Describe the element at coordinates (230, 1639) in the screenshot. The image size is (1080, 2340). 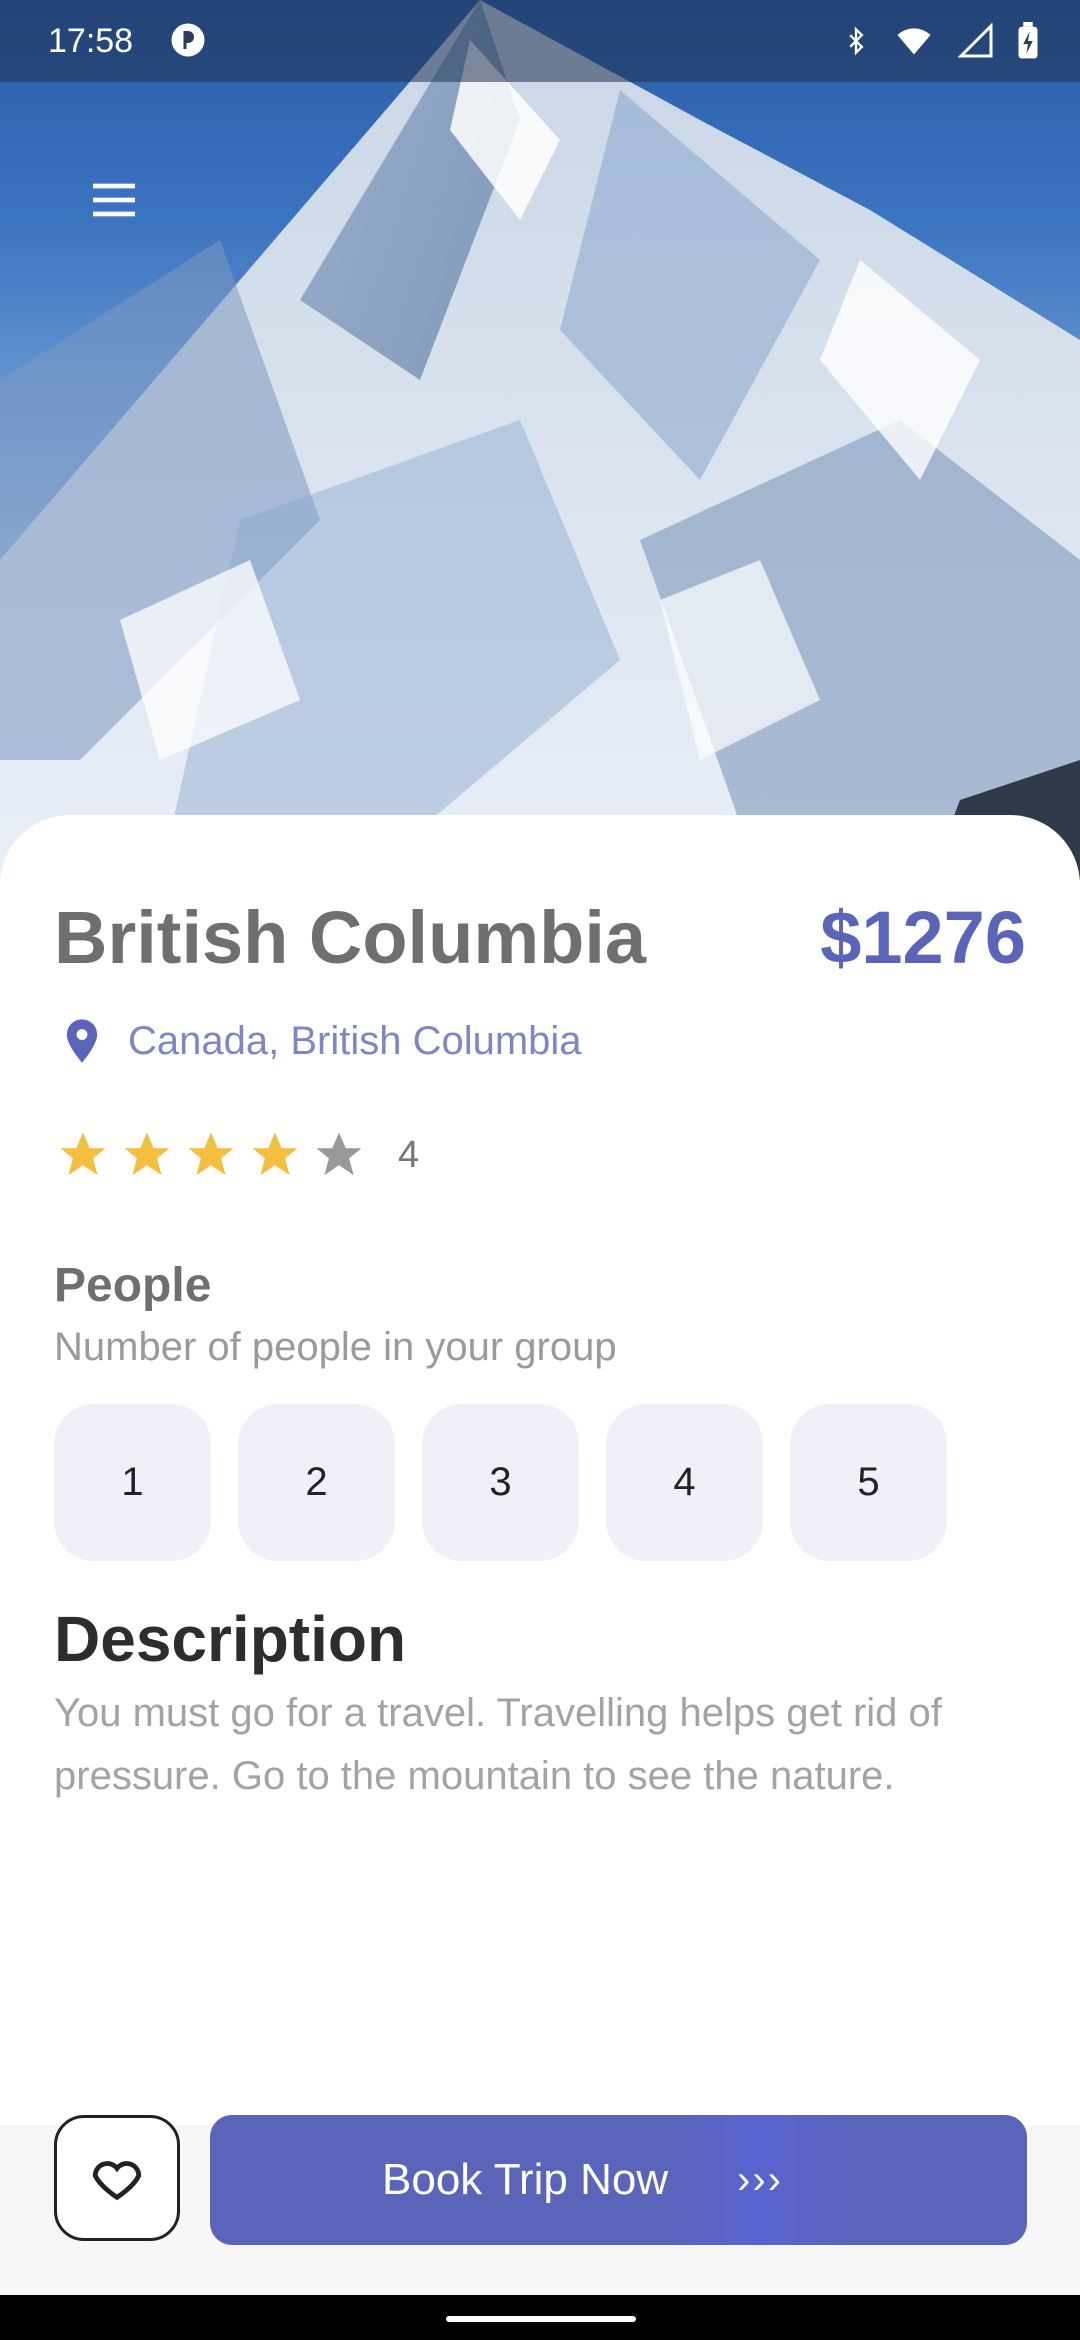
I see `description-title: Description` at that location.